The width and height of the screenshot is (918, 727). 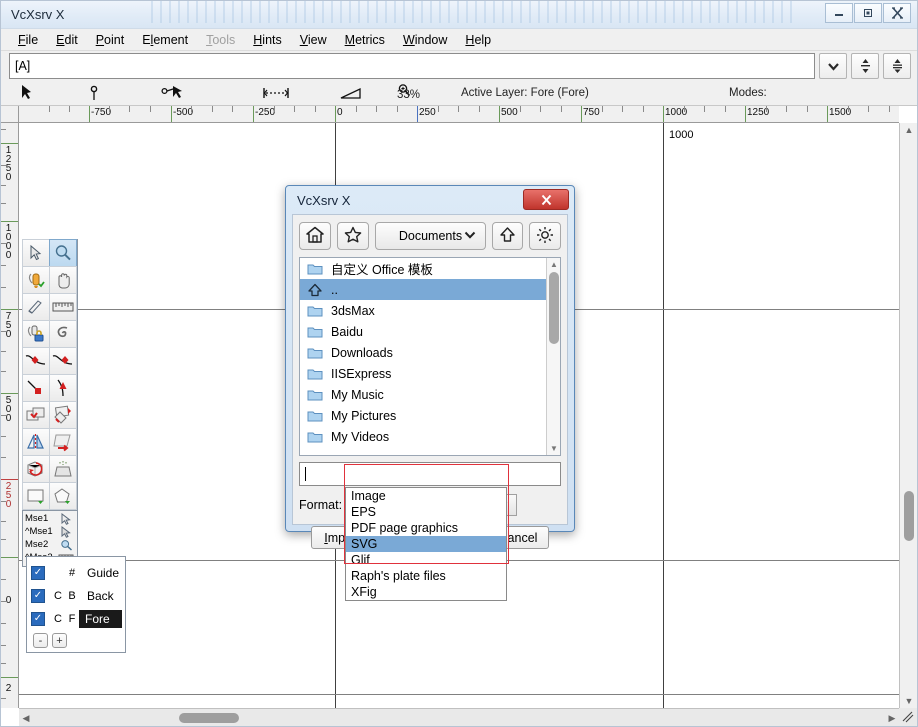 What do you see at coordinates (553, 264) in the screenshot?
I see `file-list-scroll-up-icon: ▲` at bounding box center [553, 264].